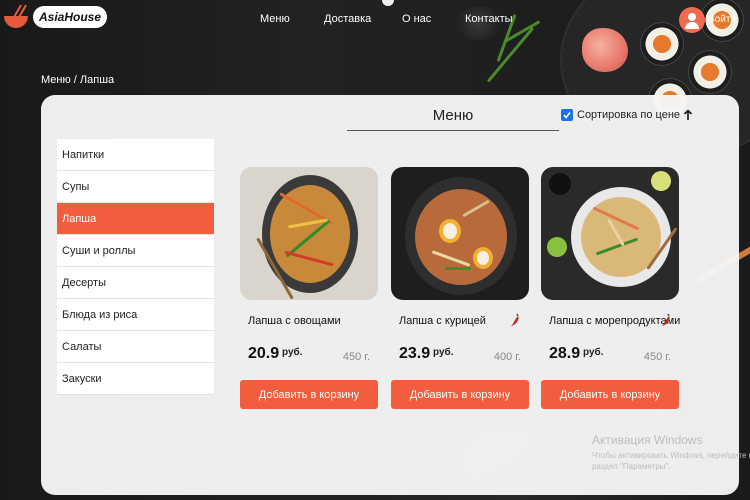 Image resolution: width=750 pixels, height=500 pixels. What do you see at coordinates (135, 155) in the screenshot?
I see `category-drinks: Напитки` at bounding box center [135, 155].